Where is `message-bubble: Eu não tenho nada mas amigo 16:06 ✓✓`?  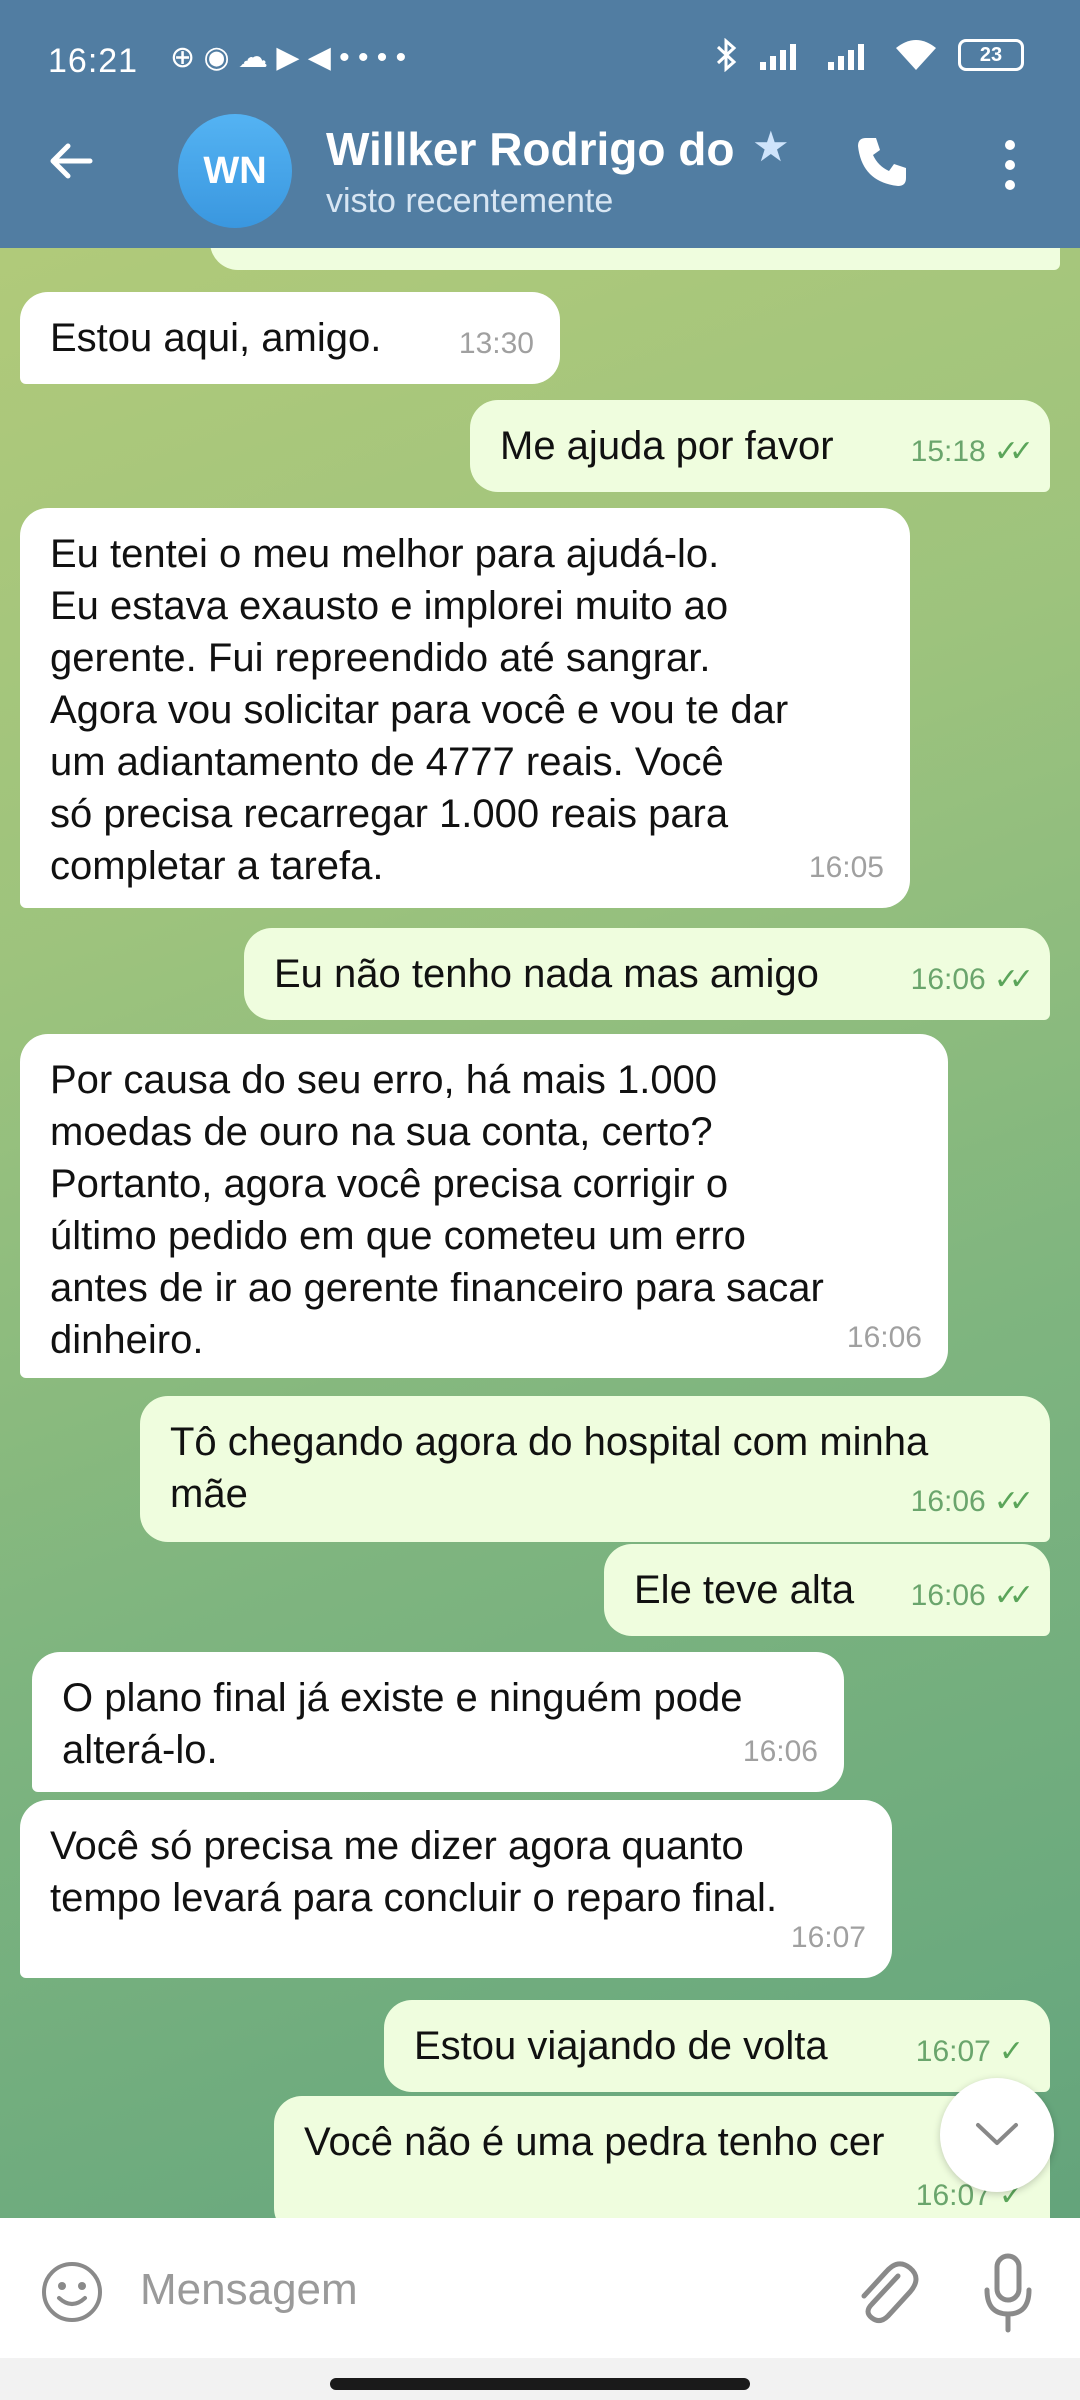 message-bubble: Eu não tenho nada mas amigo 16:06 ✓✓ is located at coordinates (647, 974).